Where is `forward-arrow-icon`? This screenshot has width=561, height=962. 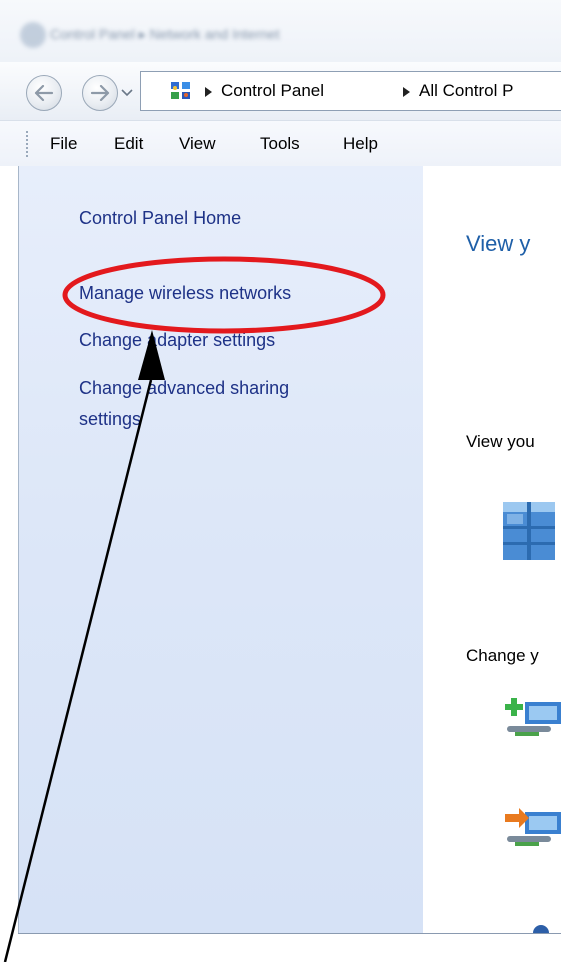
forward-arrow-icon is located at coordinates (100, 93).